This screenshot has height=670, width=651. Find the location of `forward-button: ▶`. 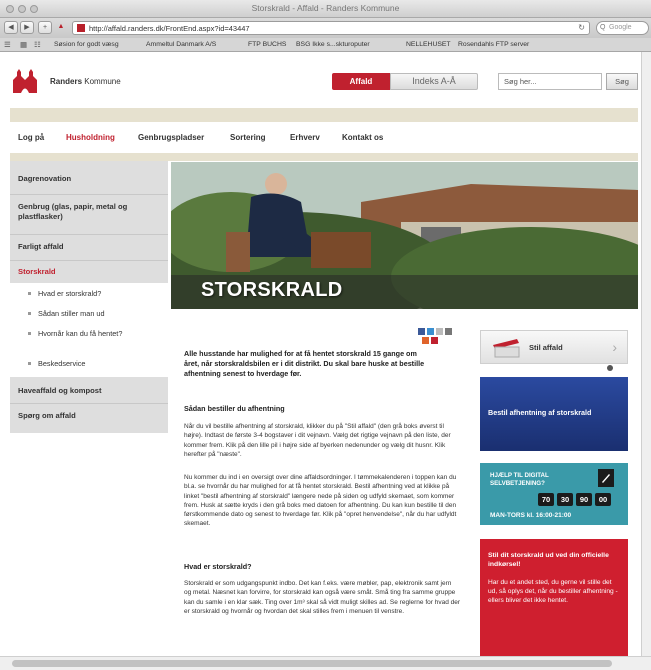

forward-button: ▶ is located at coordinates (27, 27).